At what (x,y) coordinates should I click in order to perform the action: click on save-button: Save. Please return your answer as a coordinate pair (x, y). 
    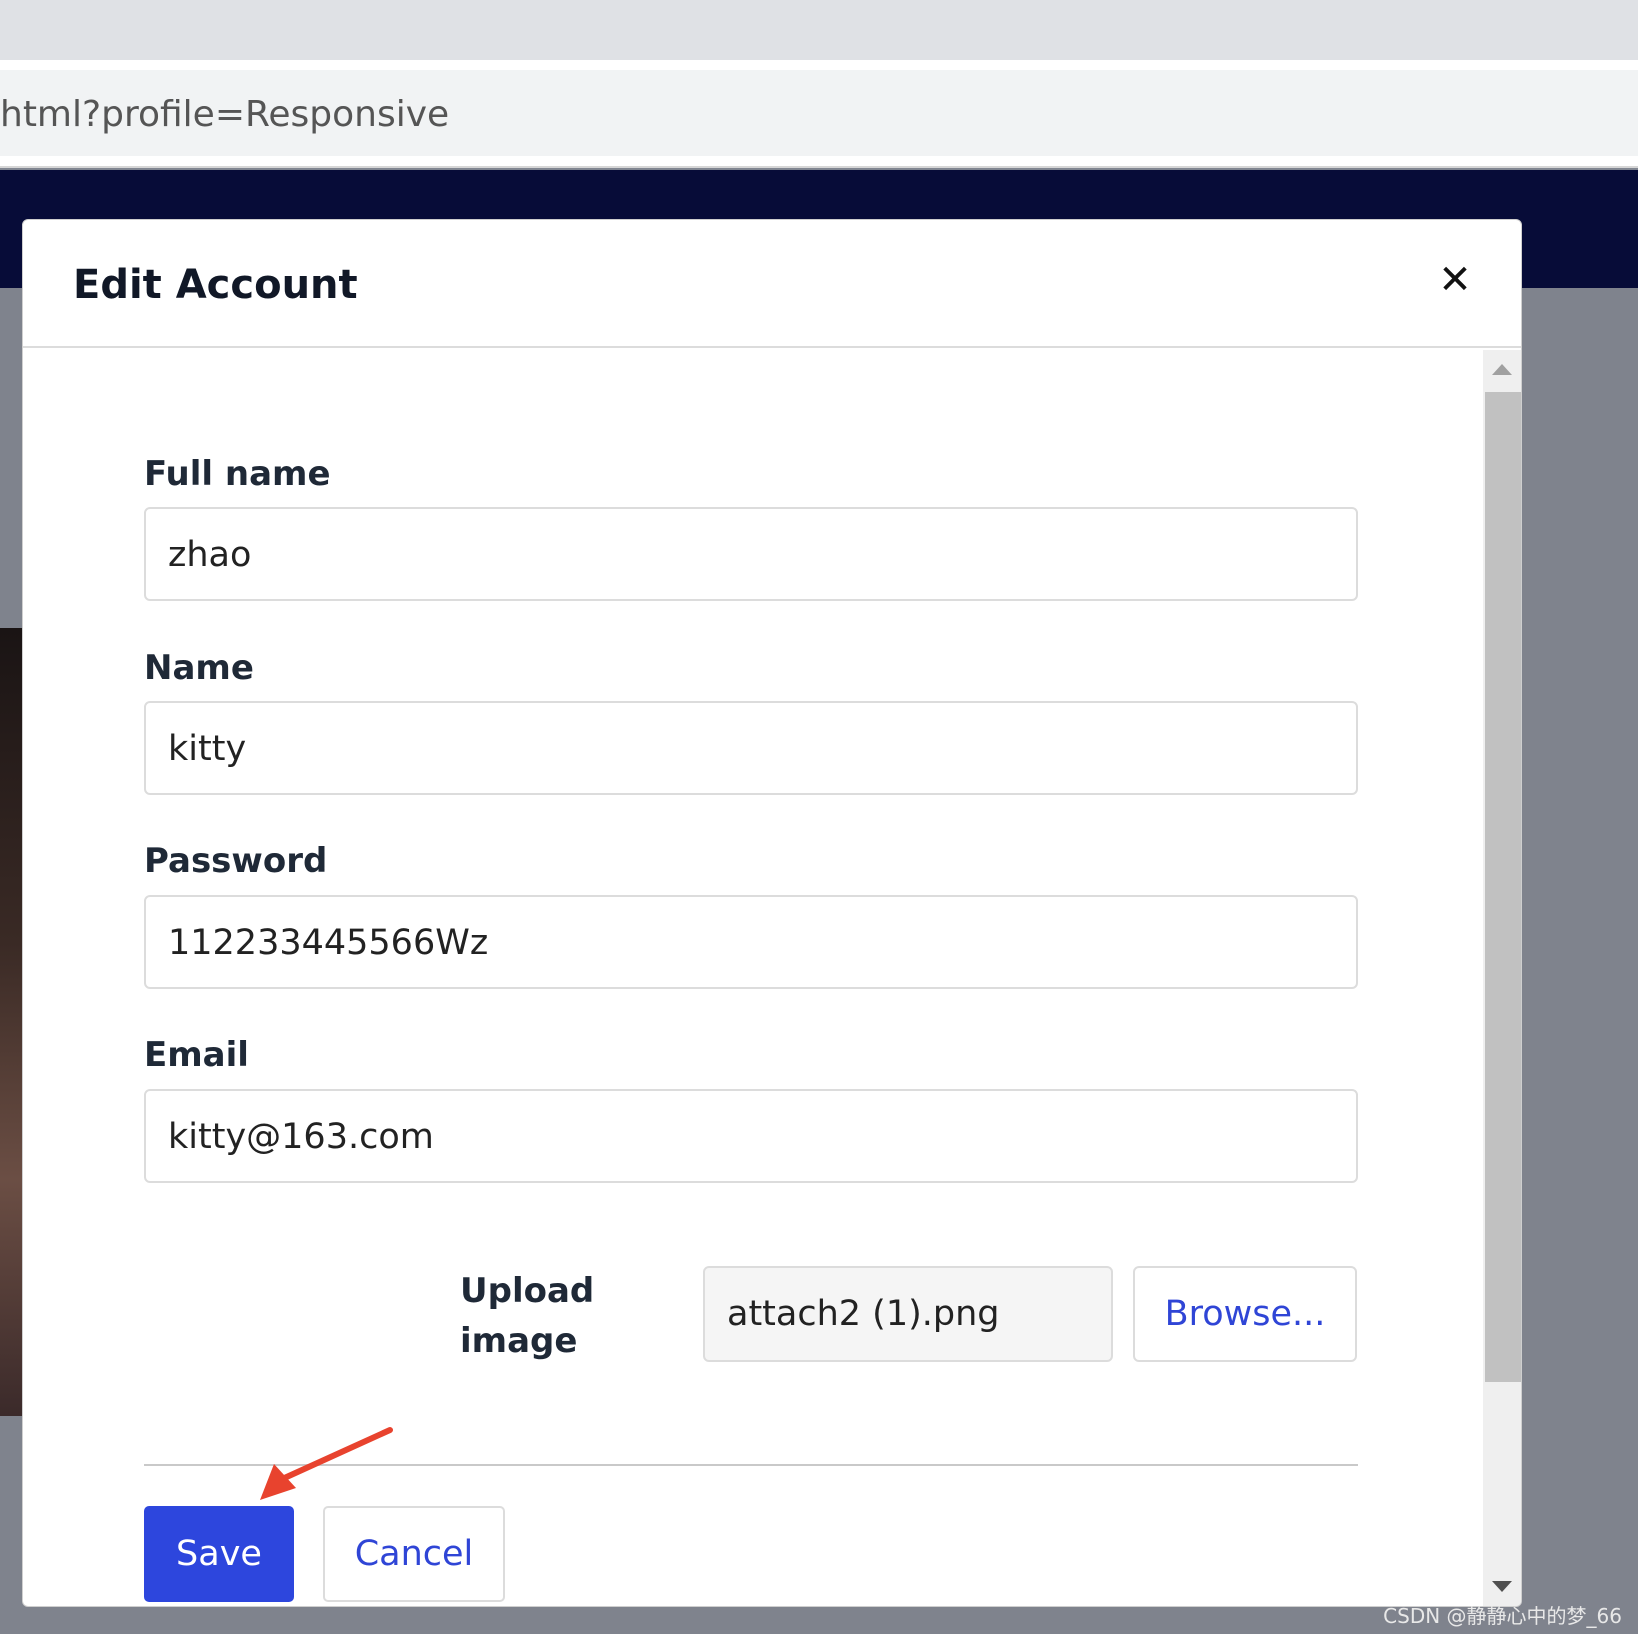
    Looking at the image, I should click on (219, 1554).